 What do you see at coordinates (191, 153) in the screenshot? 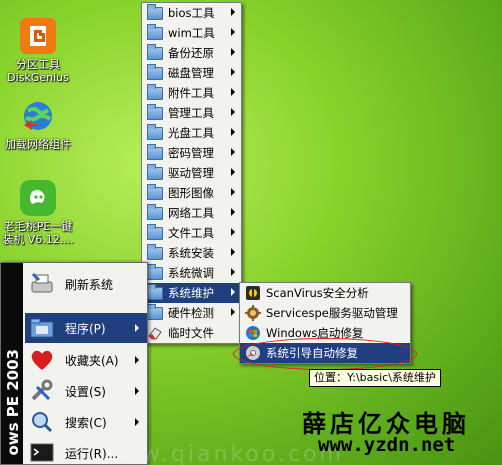
I see `menu-item-password-management: 密码管理` at bounding box center [191, 153].